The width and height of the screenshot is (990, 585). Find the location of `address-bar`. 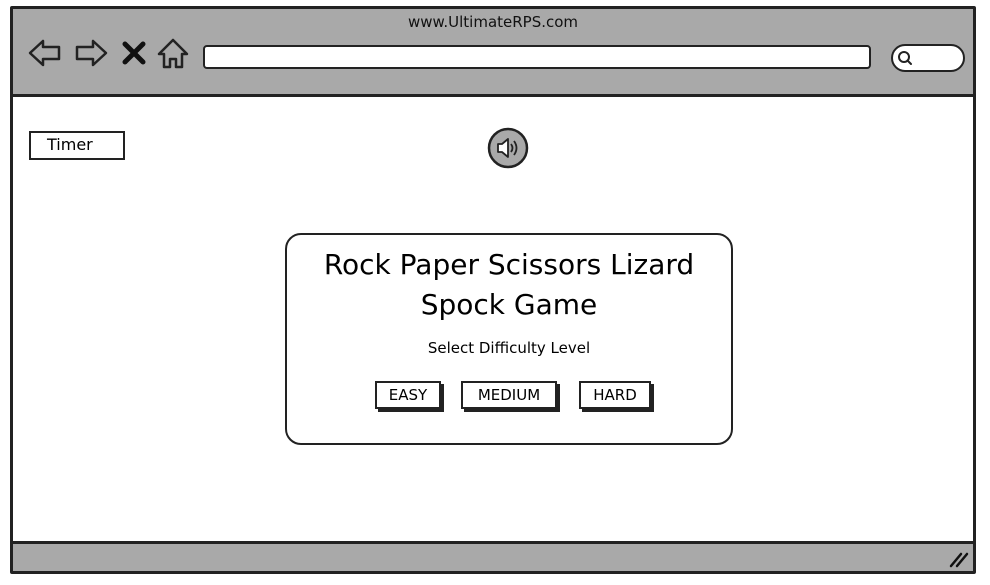

address-bar is located at coordinates (537, 57).